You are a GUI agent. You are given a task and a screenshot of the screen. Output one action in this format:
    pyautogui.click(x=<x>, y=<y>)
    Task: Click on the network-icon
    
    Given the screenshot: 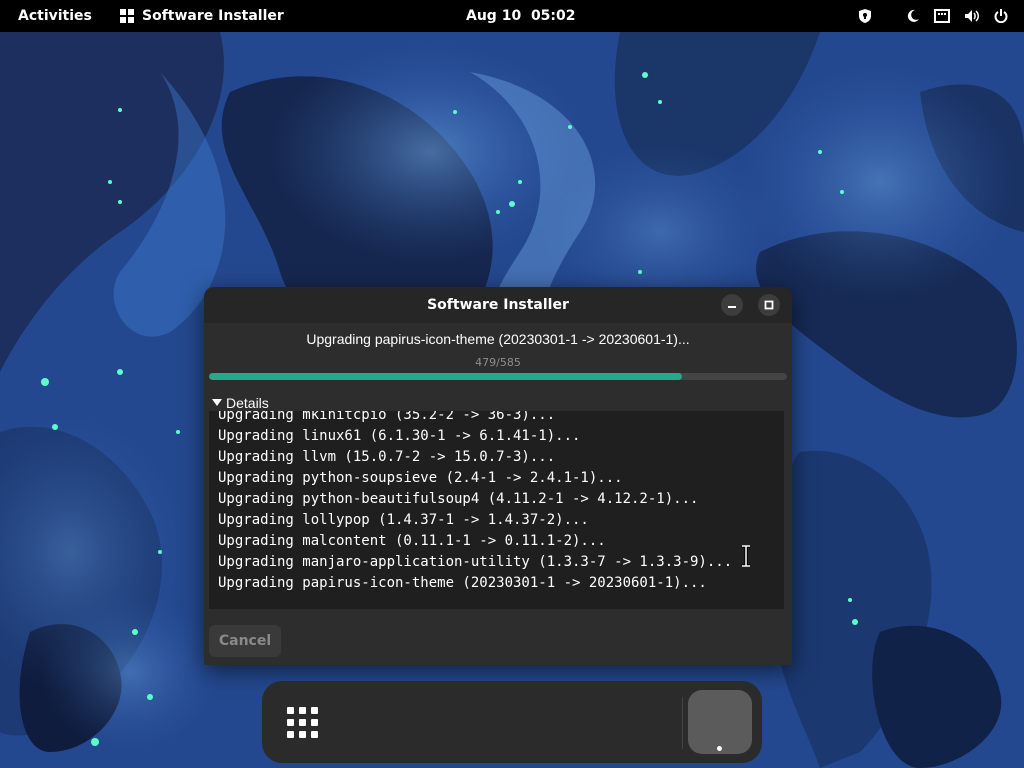 What is the action you would take?
    pyautogui.click(x=942, y=16)
    